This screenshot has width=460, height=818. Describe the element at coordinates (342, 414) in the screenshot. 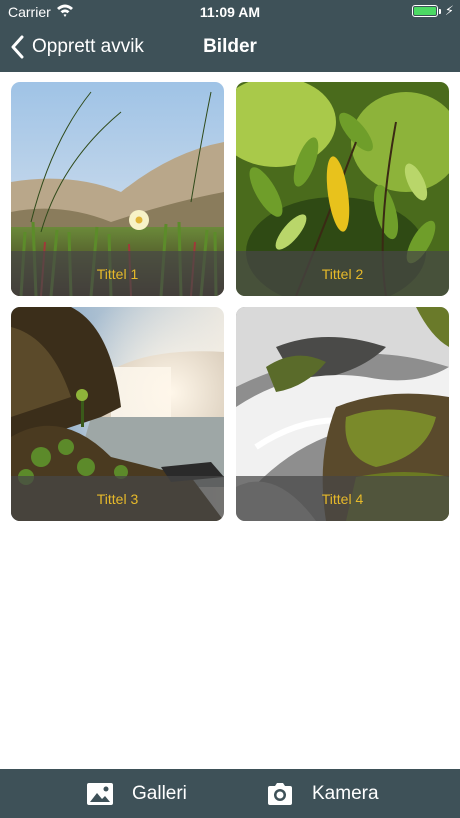

I see `image-tile-4: Tittel 4` at that location.